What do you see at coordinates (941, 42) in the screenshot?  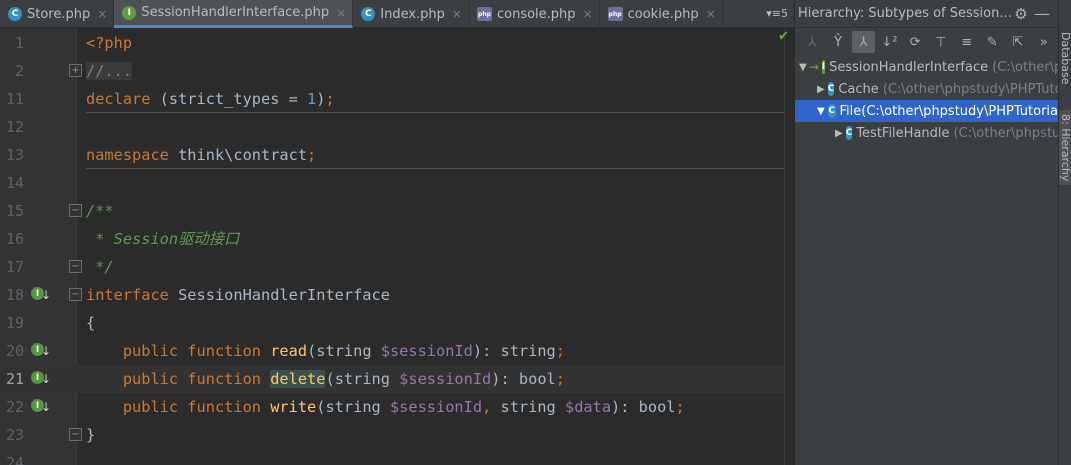 I see `scope-icon: ⊤` at bounding box center [941, 42].